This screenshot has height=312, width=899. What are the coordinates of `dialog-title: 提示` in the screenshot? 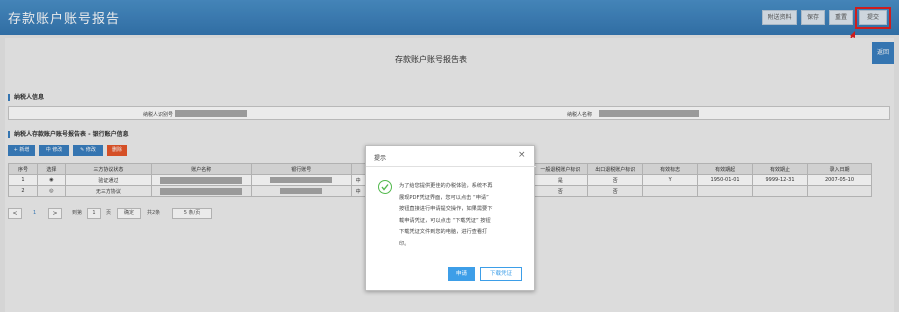 It's located at (380, 158).